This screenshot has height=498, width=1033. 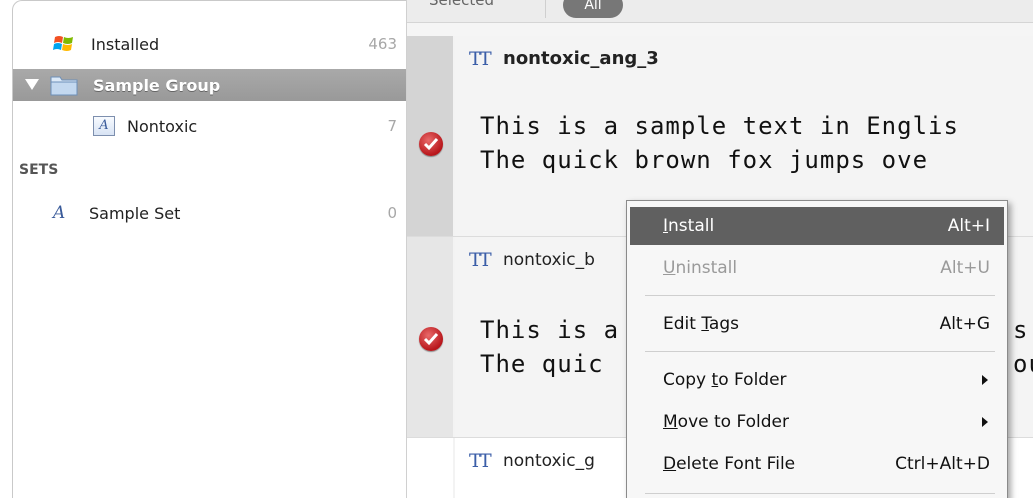 What do you see at coordinates (125, 44) in the screenshot?
I see `sidebar-item-label: Installed` at bounding box center [125, 44].